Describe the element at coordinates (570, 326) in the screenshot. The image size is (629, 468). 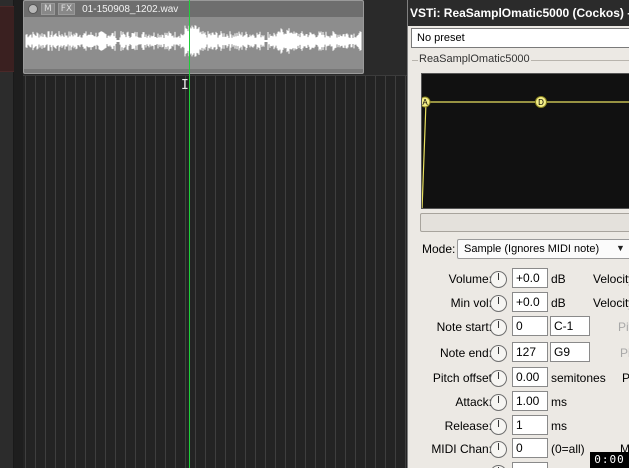
I see `note-start-name-field: C-1` at that location.